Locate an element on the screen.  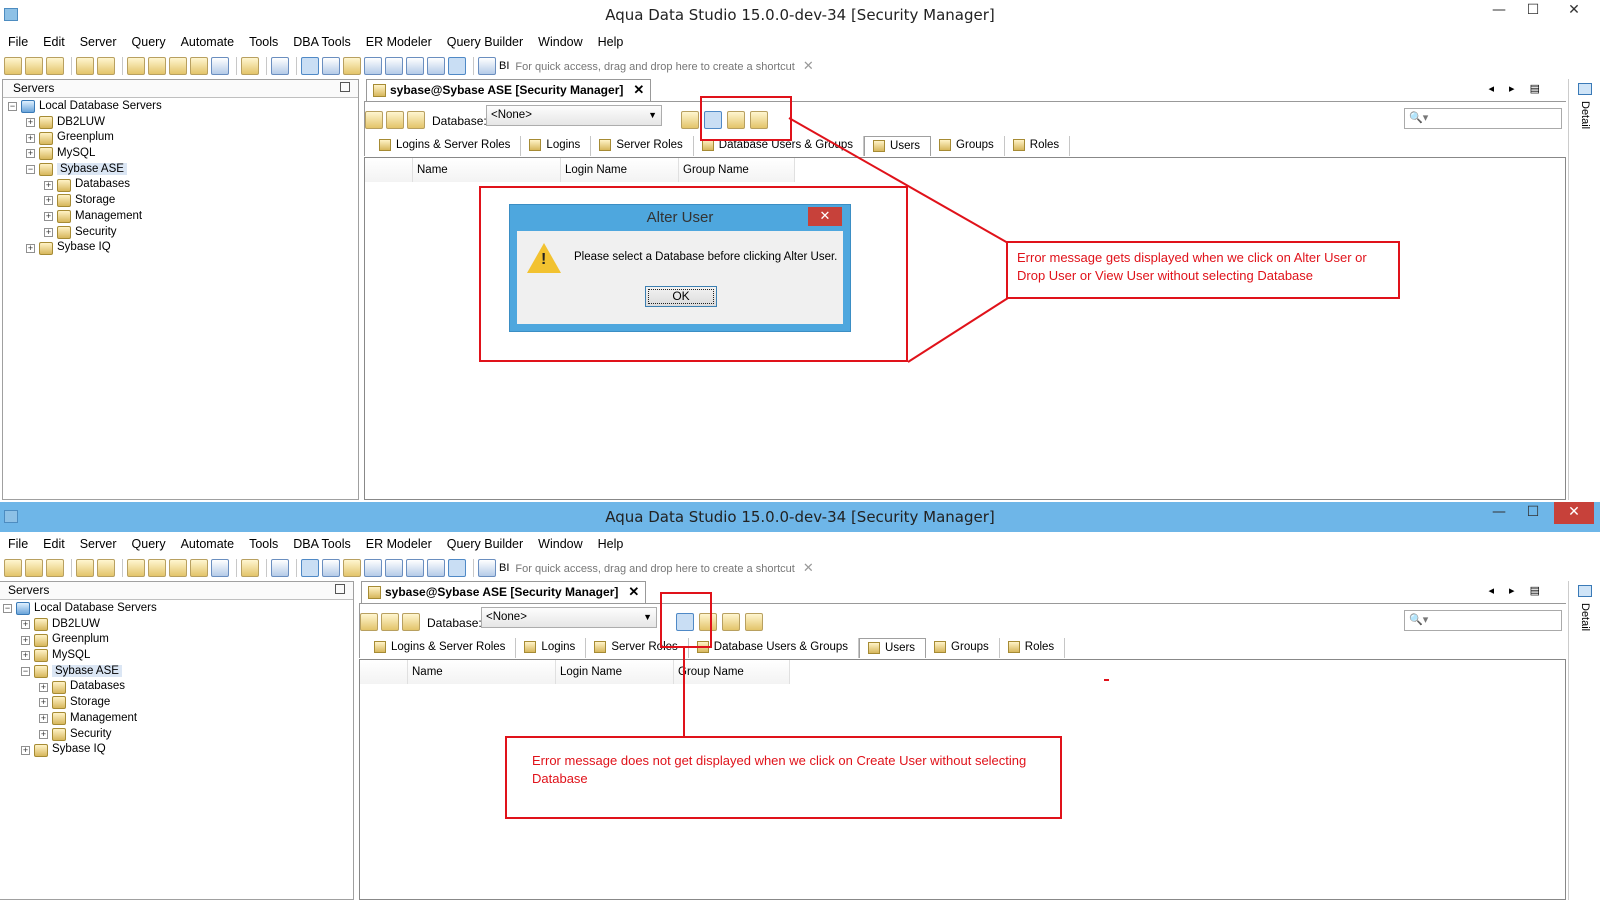
tab-logins: Logins is located at coordinates (556, 146).